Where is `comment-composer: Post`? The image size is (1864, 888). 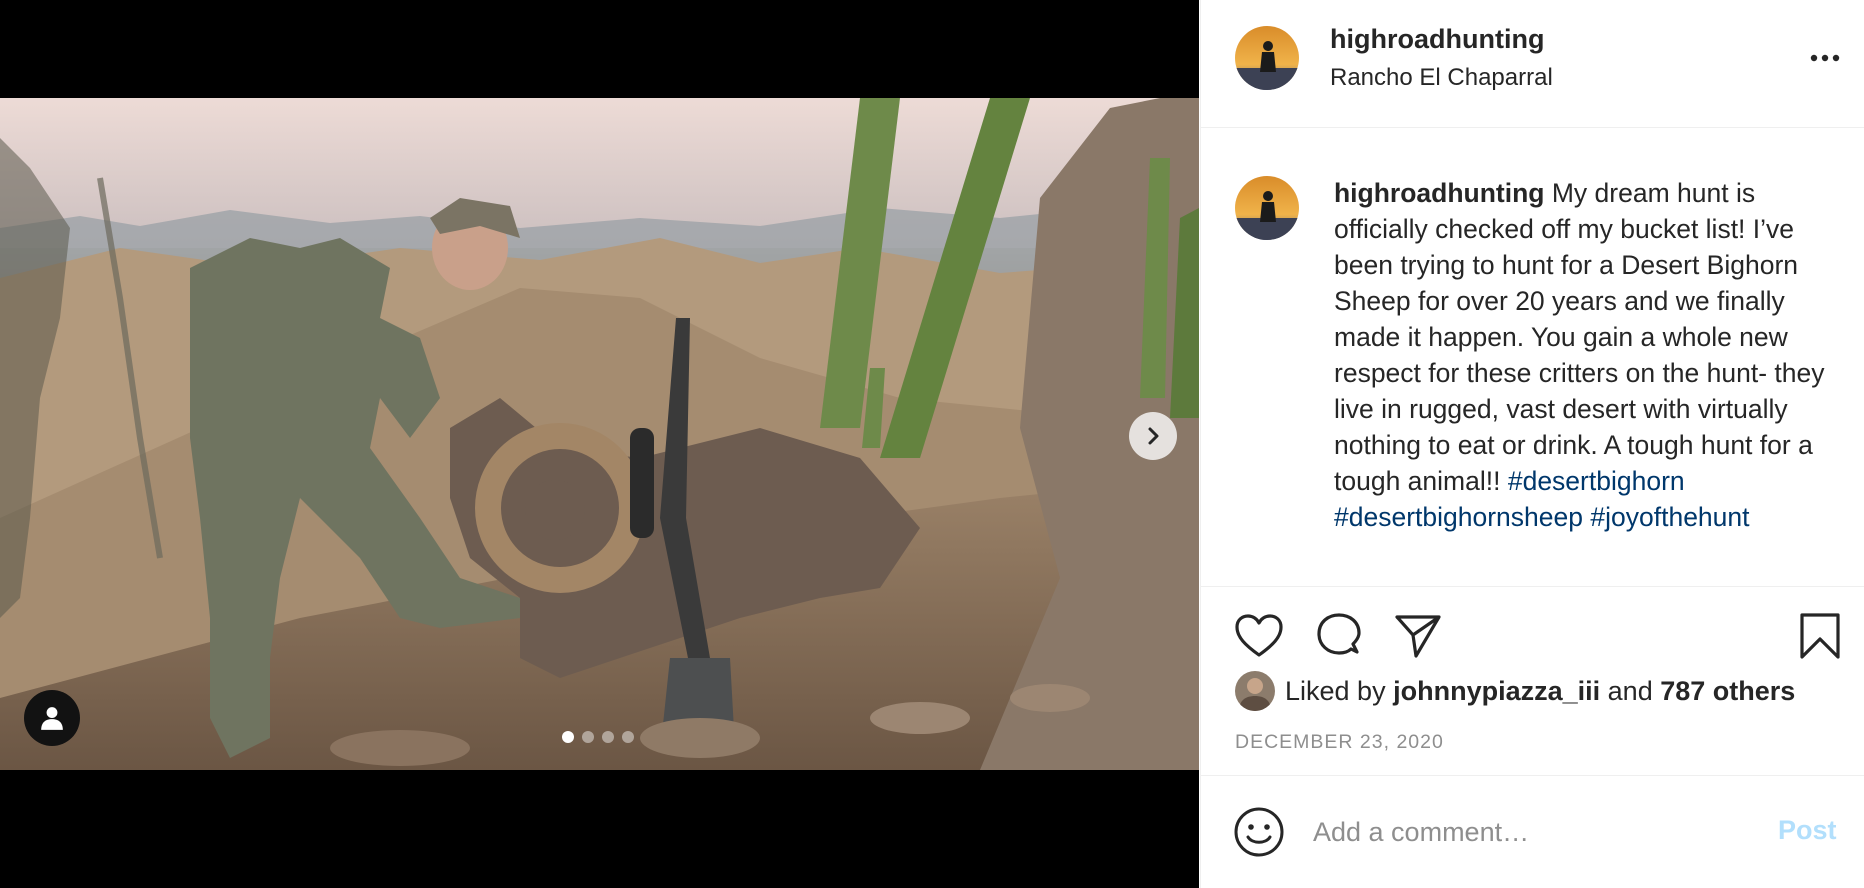 comment-composer: Post is located at coordinates (1532, 832).